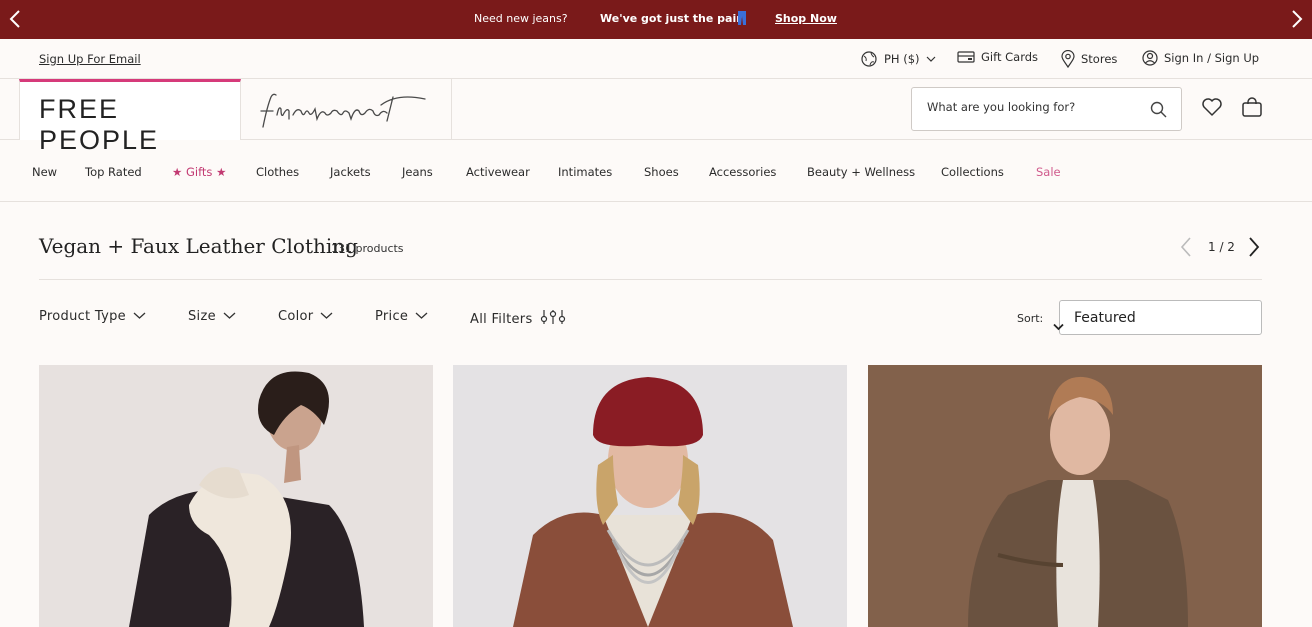 The width and height of the screenshot is (1312, 627). What do you see at coordinates (367, 248) in the screenshot?
I see `product-count: 131 products` at bounding box center [367, 248].